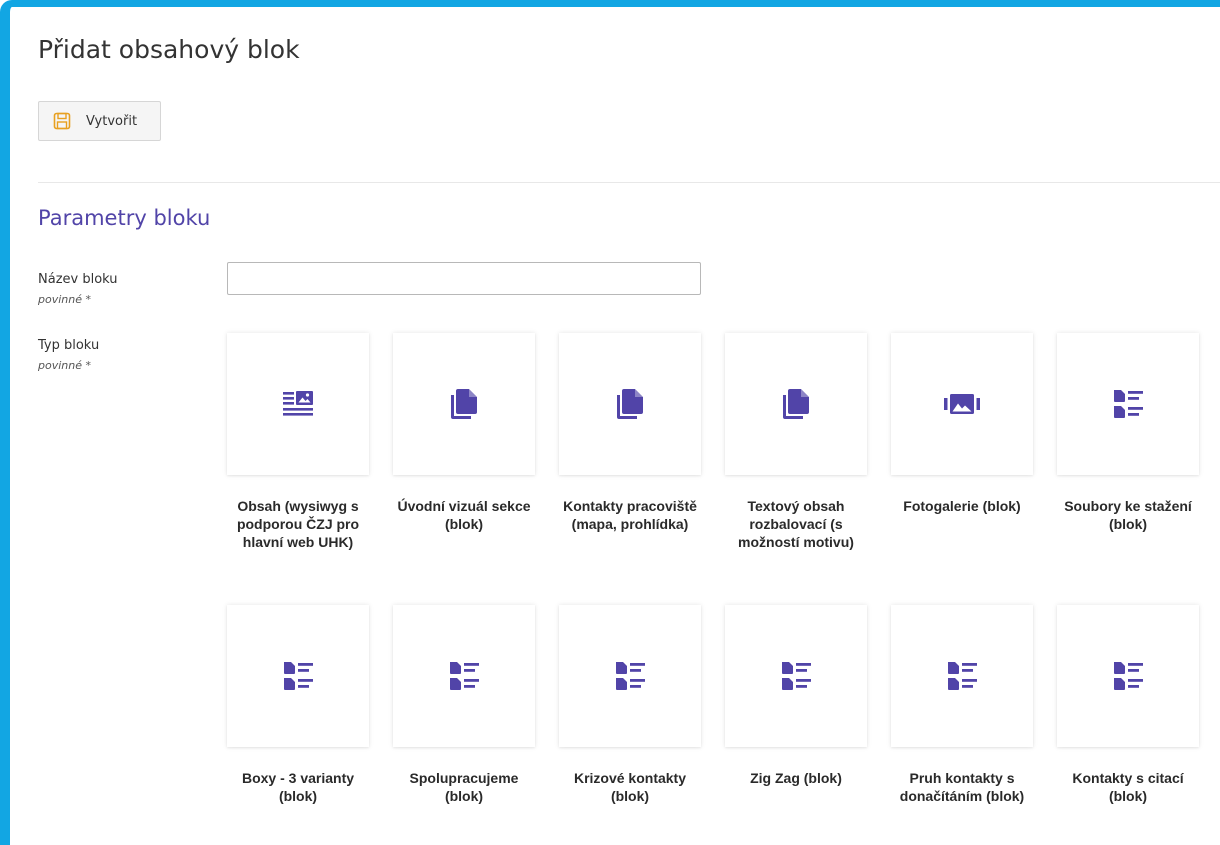 This screenshot has height=845, width=1220. Describe the element at coordinates (124, 218) in the screenshot. I see `section-title: Parametry bloku` at that location.